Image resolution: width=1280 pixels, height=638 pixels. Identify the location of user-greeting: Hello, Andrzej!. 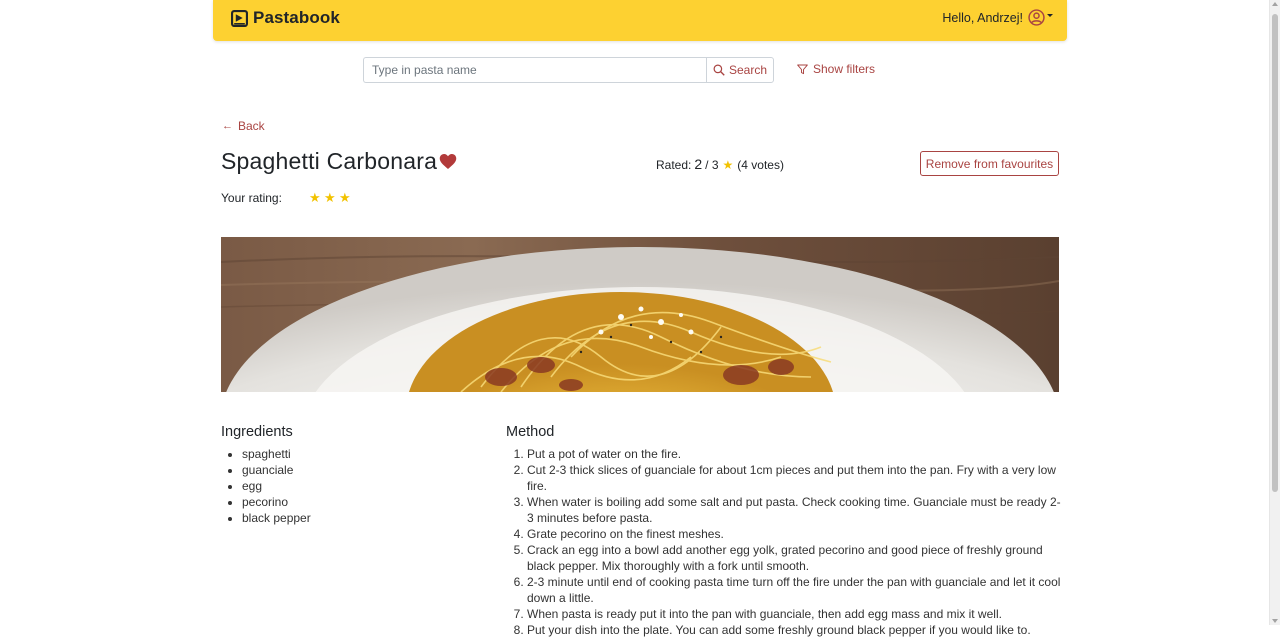
(982, 17).